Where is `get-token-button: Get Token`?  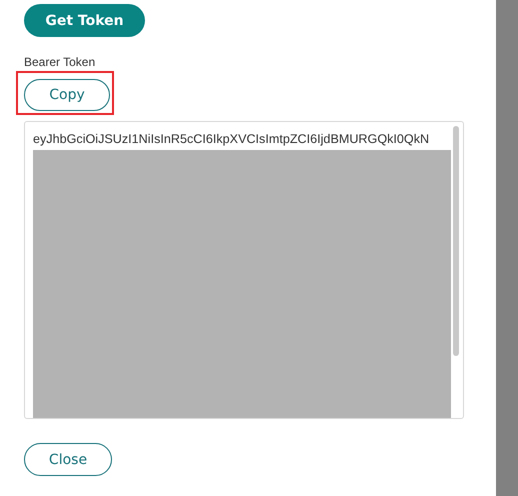 get-token-button: Get Token is located at coordinates (84, 20).